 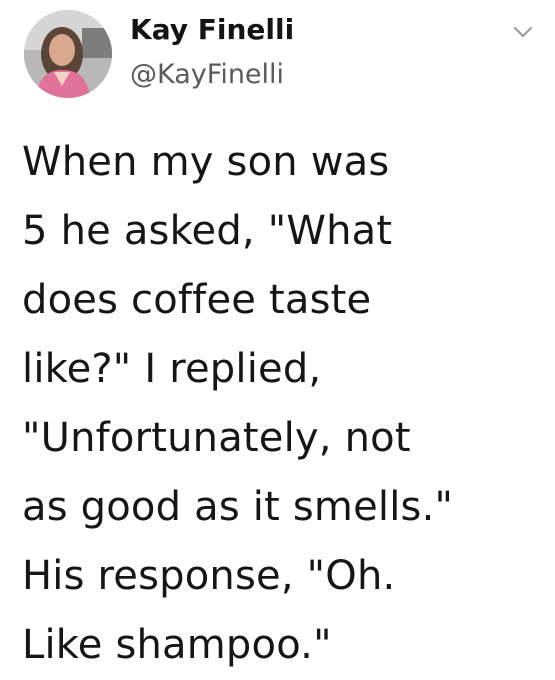 What do you see at coordinates (238, 507) in the screenshot?
I see `tweet-text-line: as good as it smells."` at bounding box center [238, 507].